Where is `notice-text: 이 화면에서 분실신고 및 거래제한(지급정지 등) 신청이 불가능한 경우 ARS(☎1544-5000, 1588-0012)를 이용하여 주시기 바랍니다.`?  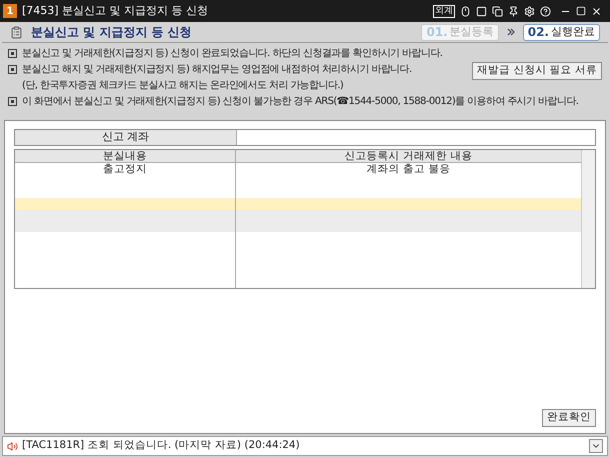 notice-text: 이 화면에서 분실신고 및 거래제한(지급정지 등) 신청이 불가능한 경우 ARS(☎1544-5000, 1588-0012)를 이용하여 주시기 바랍니다. is located at coordinates (300, 102).